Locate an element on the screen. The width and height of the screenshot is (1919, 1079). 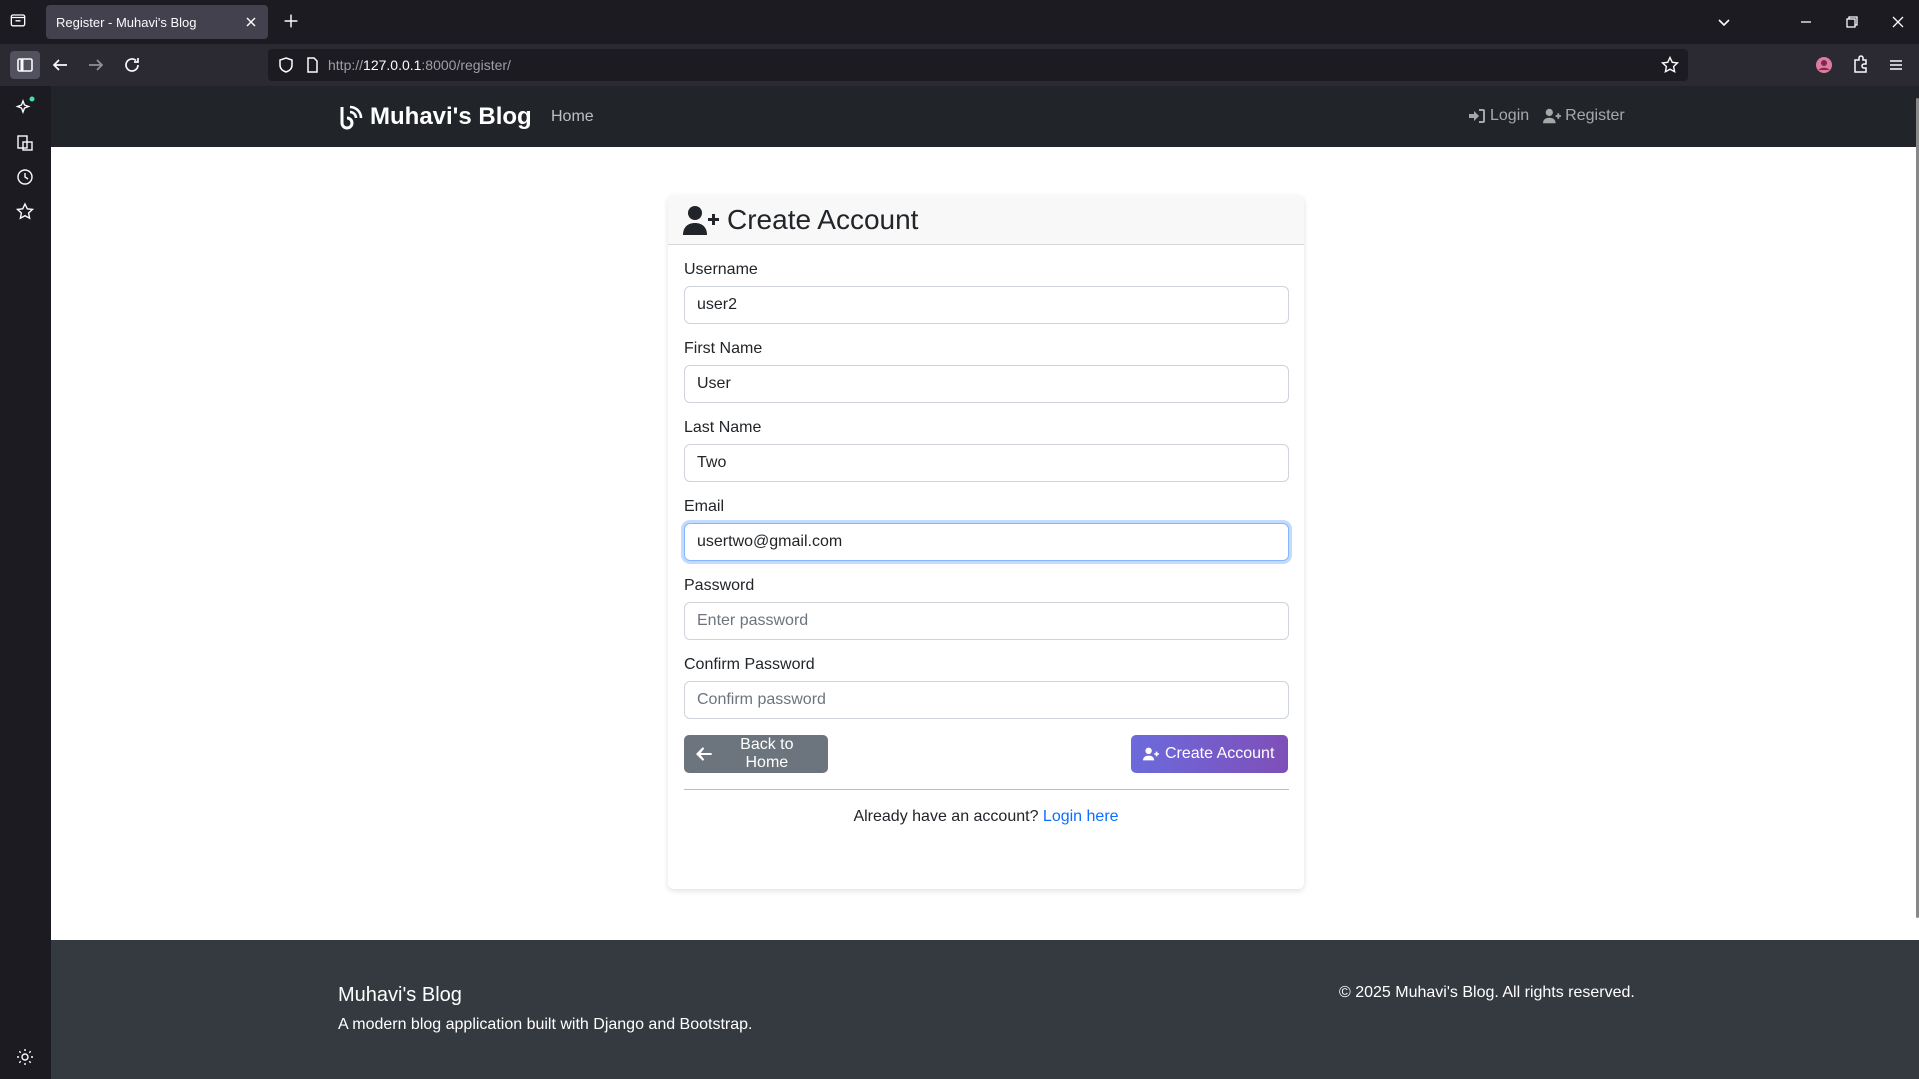
form-actions: Back to Home Create Account is located at coordinates (986, 754).